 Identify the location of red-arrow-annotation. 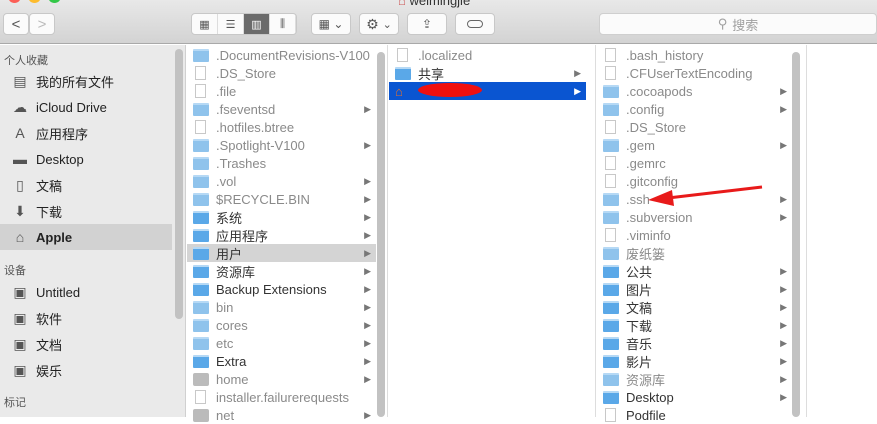
(705, 195).